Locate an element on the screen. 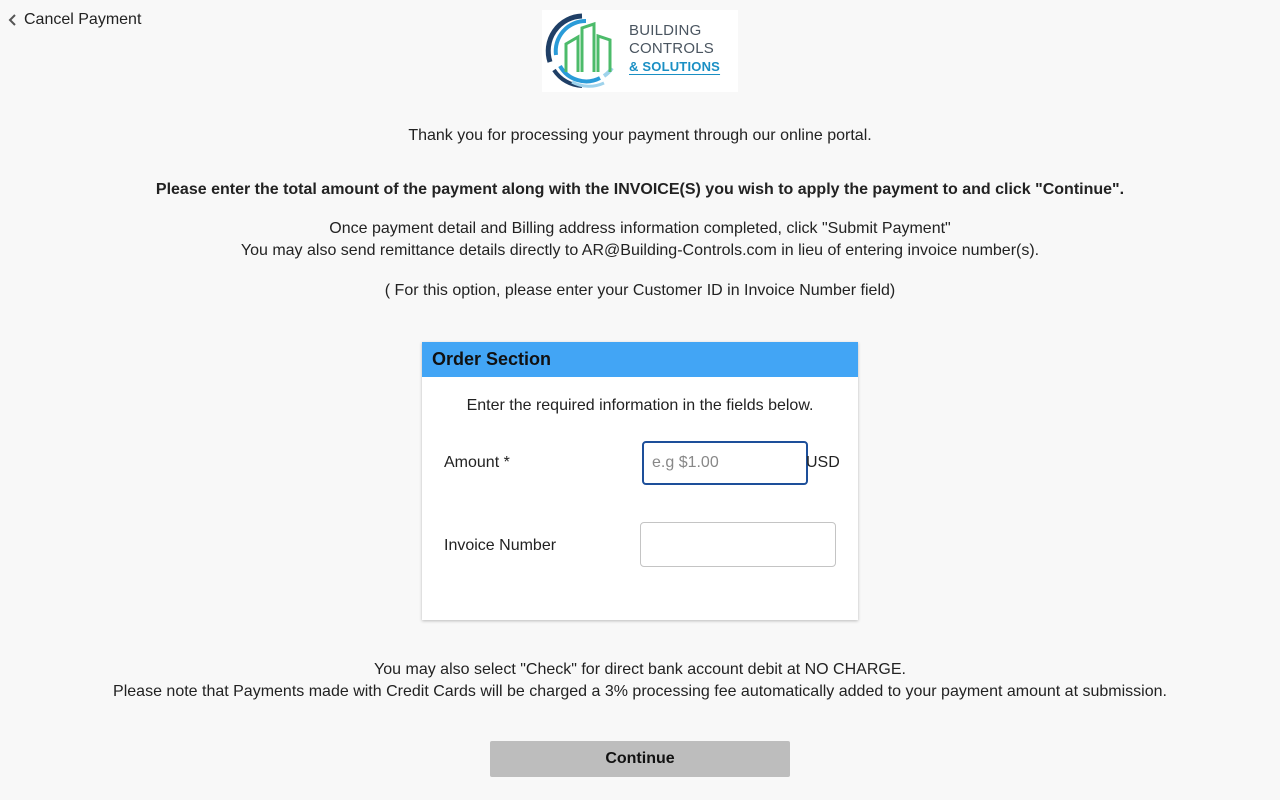  invoice-number-input is located at coordinates (738, 544).